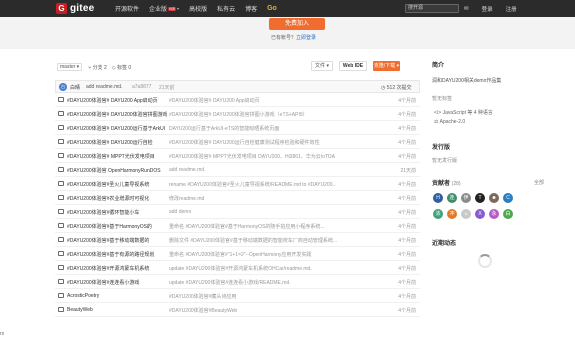 The image size is (575, 349). What do you see at coordinates (480, 198) in the screenshot?
I see `contributor-avatar: T` at bounding box center [480, 198].